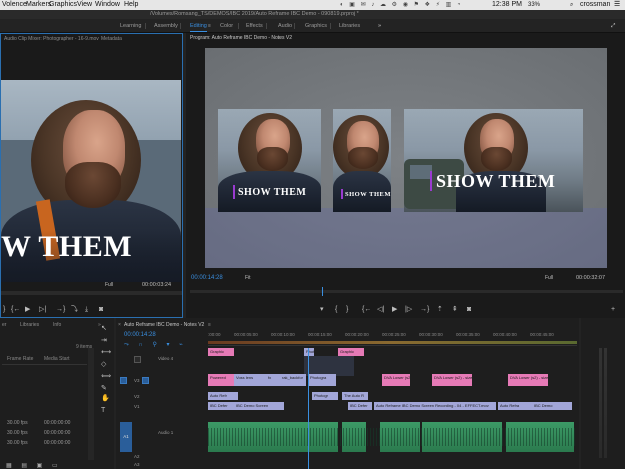 The image size is (625, 469). I want to click on tab-libraries: Libraries, so click(29, 325).